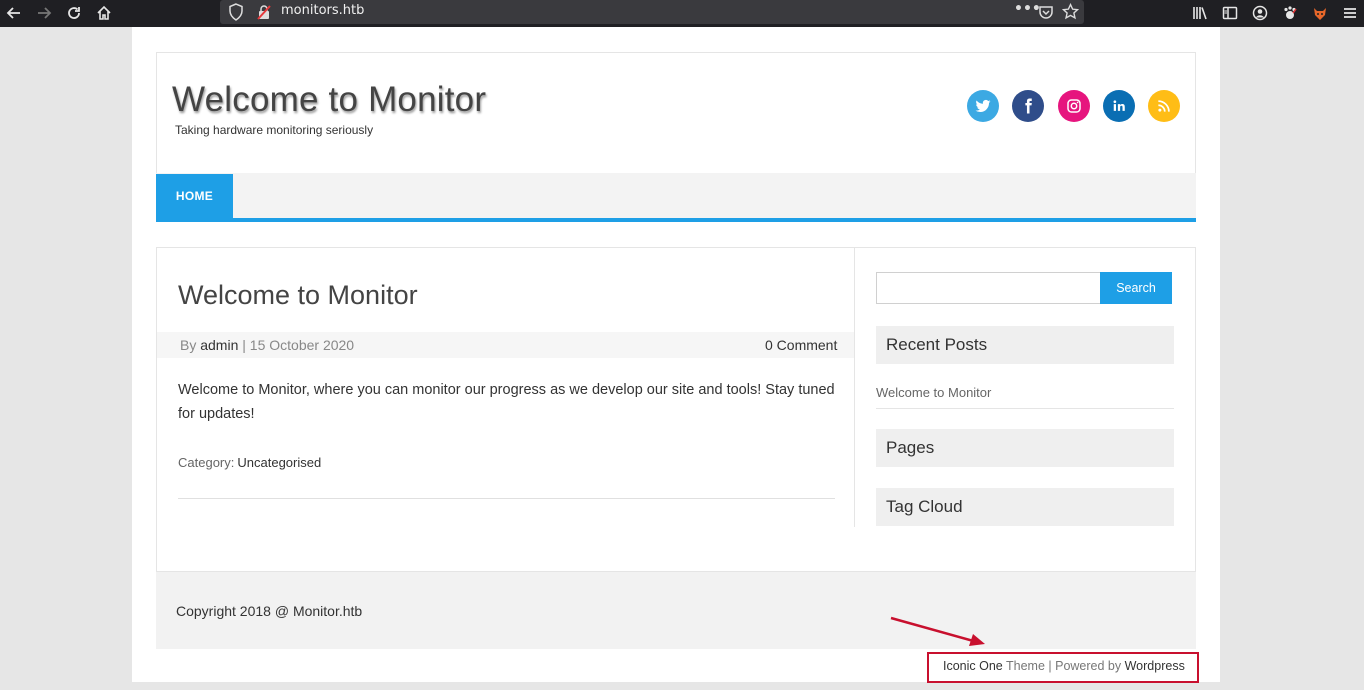  Describe the element at coordinates (298, 345) in the screenshot. I see `post-date: | 15 October 2020` at that location.